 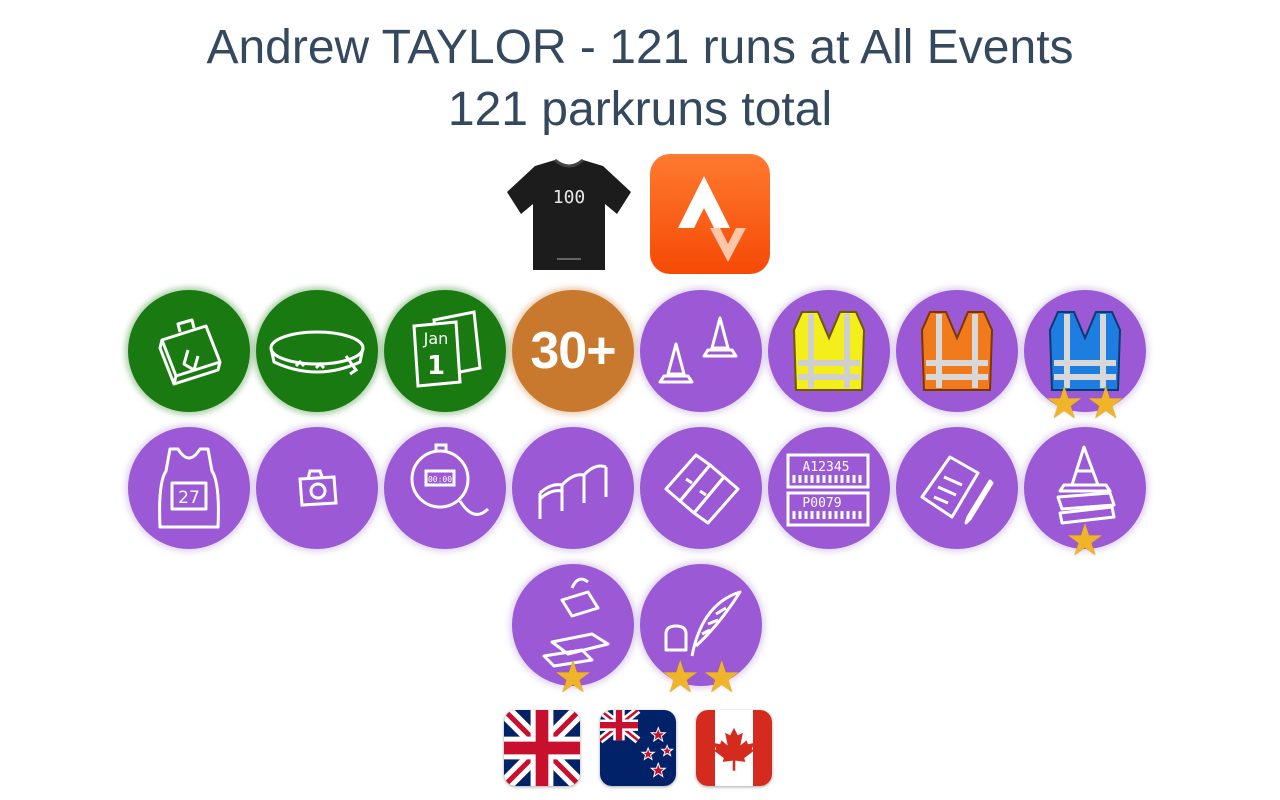 What do you see at coordinates (957, 351) in the screenshot?
I see `orange-vest-icon` at bounding box center [957, 351].